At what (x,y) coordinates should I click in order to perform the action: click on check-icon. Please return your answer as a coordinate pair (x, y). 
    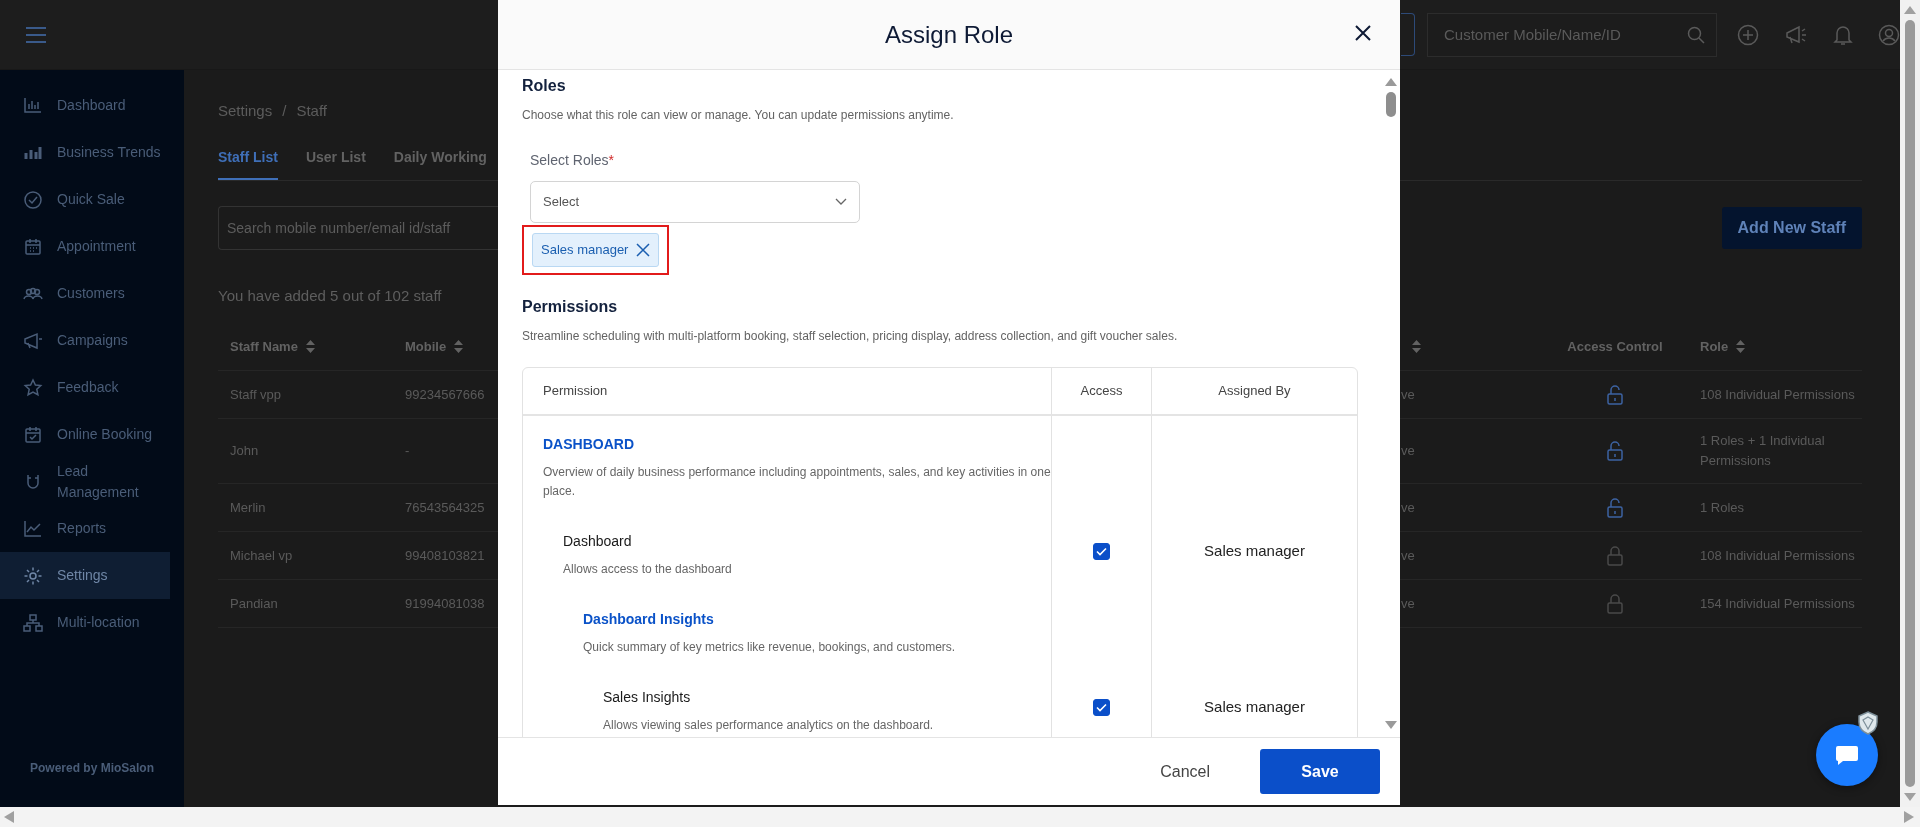
    Looking at the image, I should click on (1101, 551).